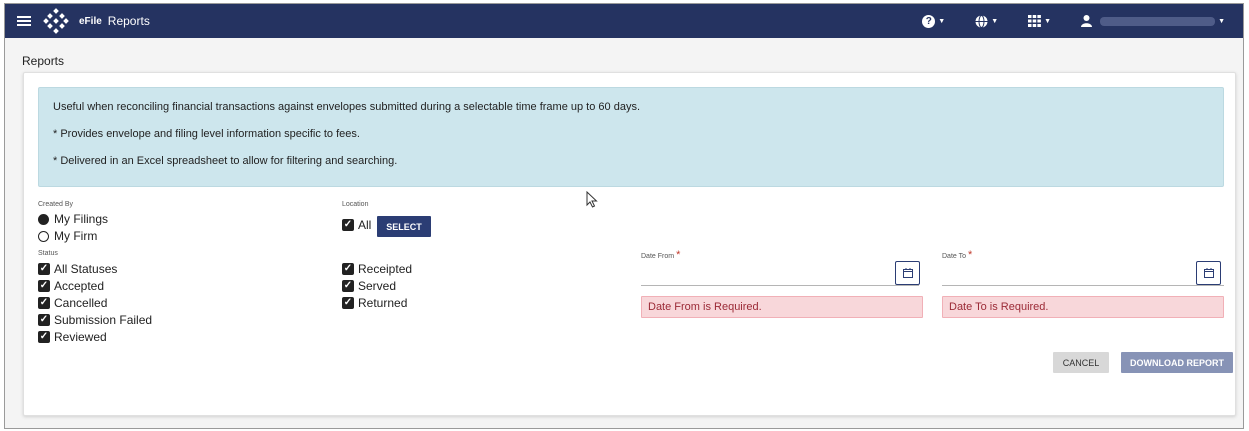 This screenshot has width=1249, height=431. I want to click on date-to-input, so click(1083, 285).